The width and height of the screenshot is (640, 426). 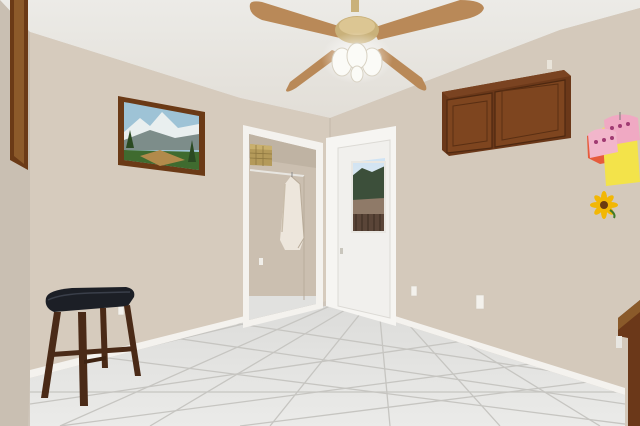 I want to click on door-window-view, so click(x=368, y=199).